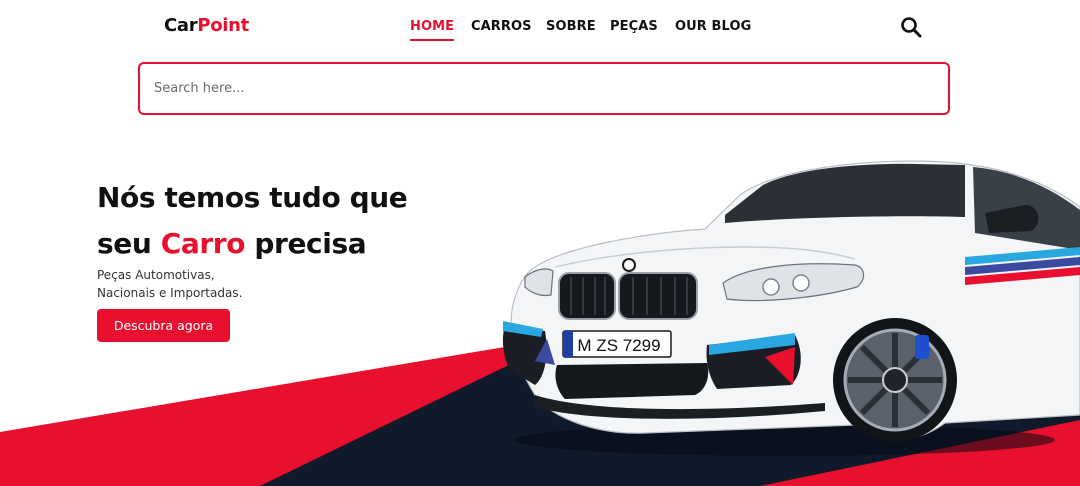 The width and height of the screenshot is (1080, 486). What do you see at coordinates (306, 243) in the screenshot?
I see `hero-title-line2-post: precisa` at bounding box center [306, 243].